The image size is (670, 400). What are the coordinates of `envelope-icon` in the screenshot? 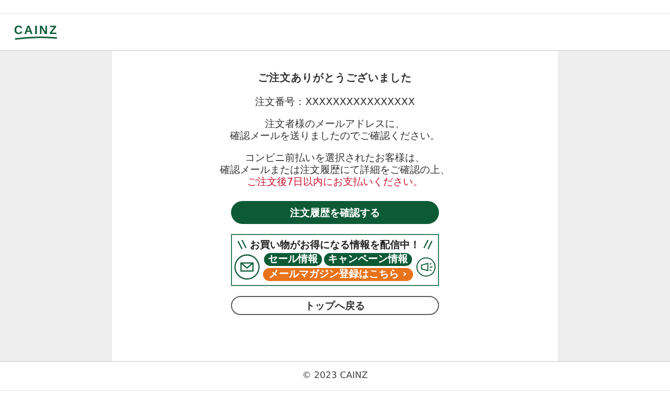 It's located at (247, 267).